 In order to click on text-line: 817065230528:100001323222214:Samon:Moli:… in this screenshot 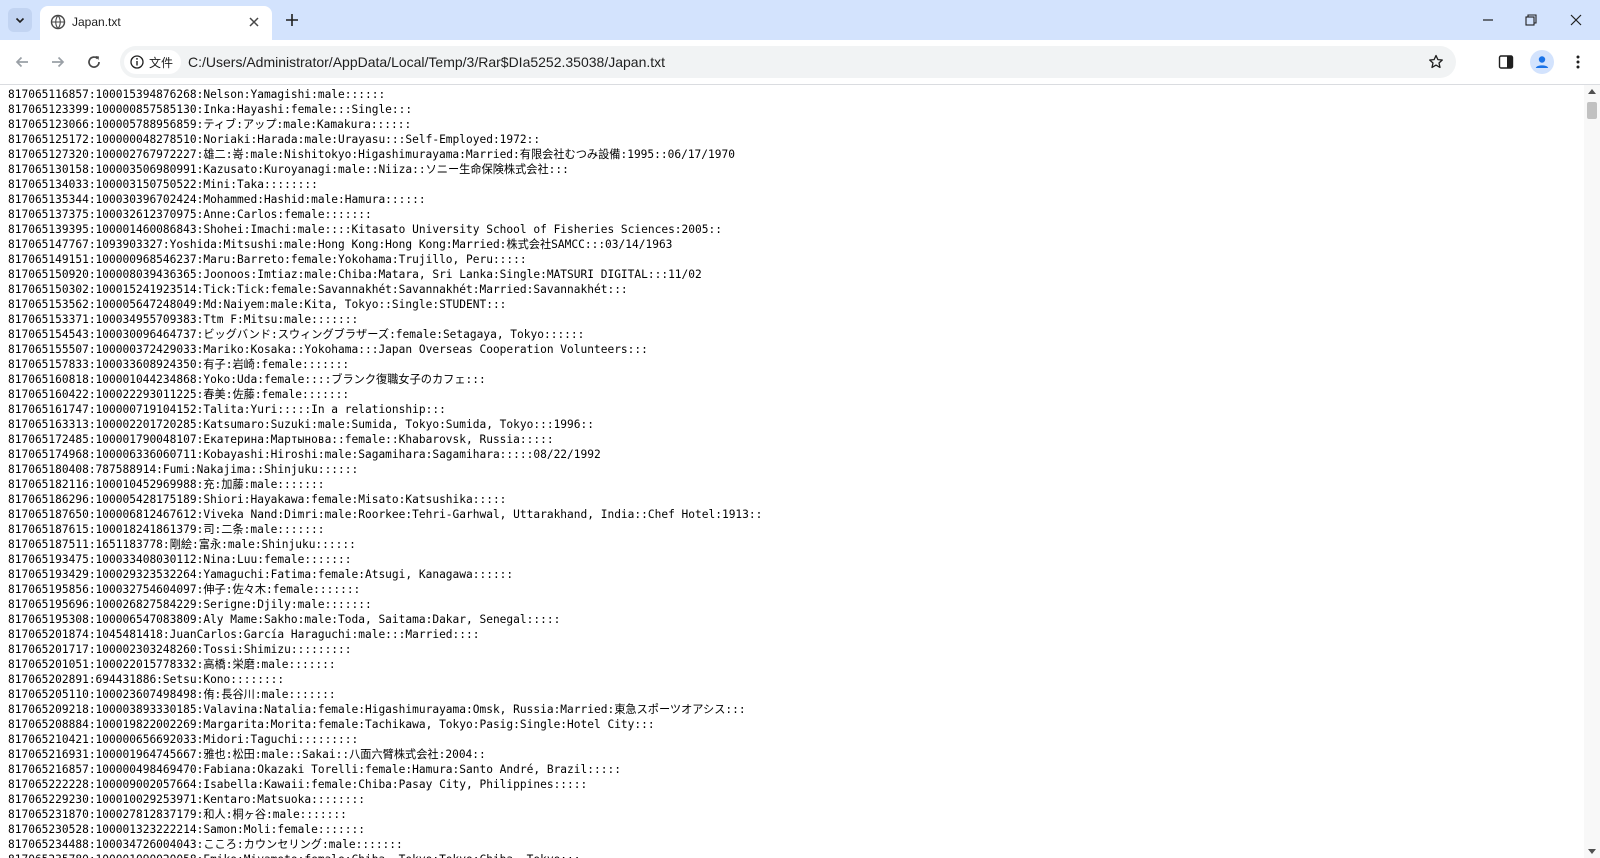, I will do `click(186, 829)`.